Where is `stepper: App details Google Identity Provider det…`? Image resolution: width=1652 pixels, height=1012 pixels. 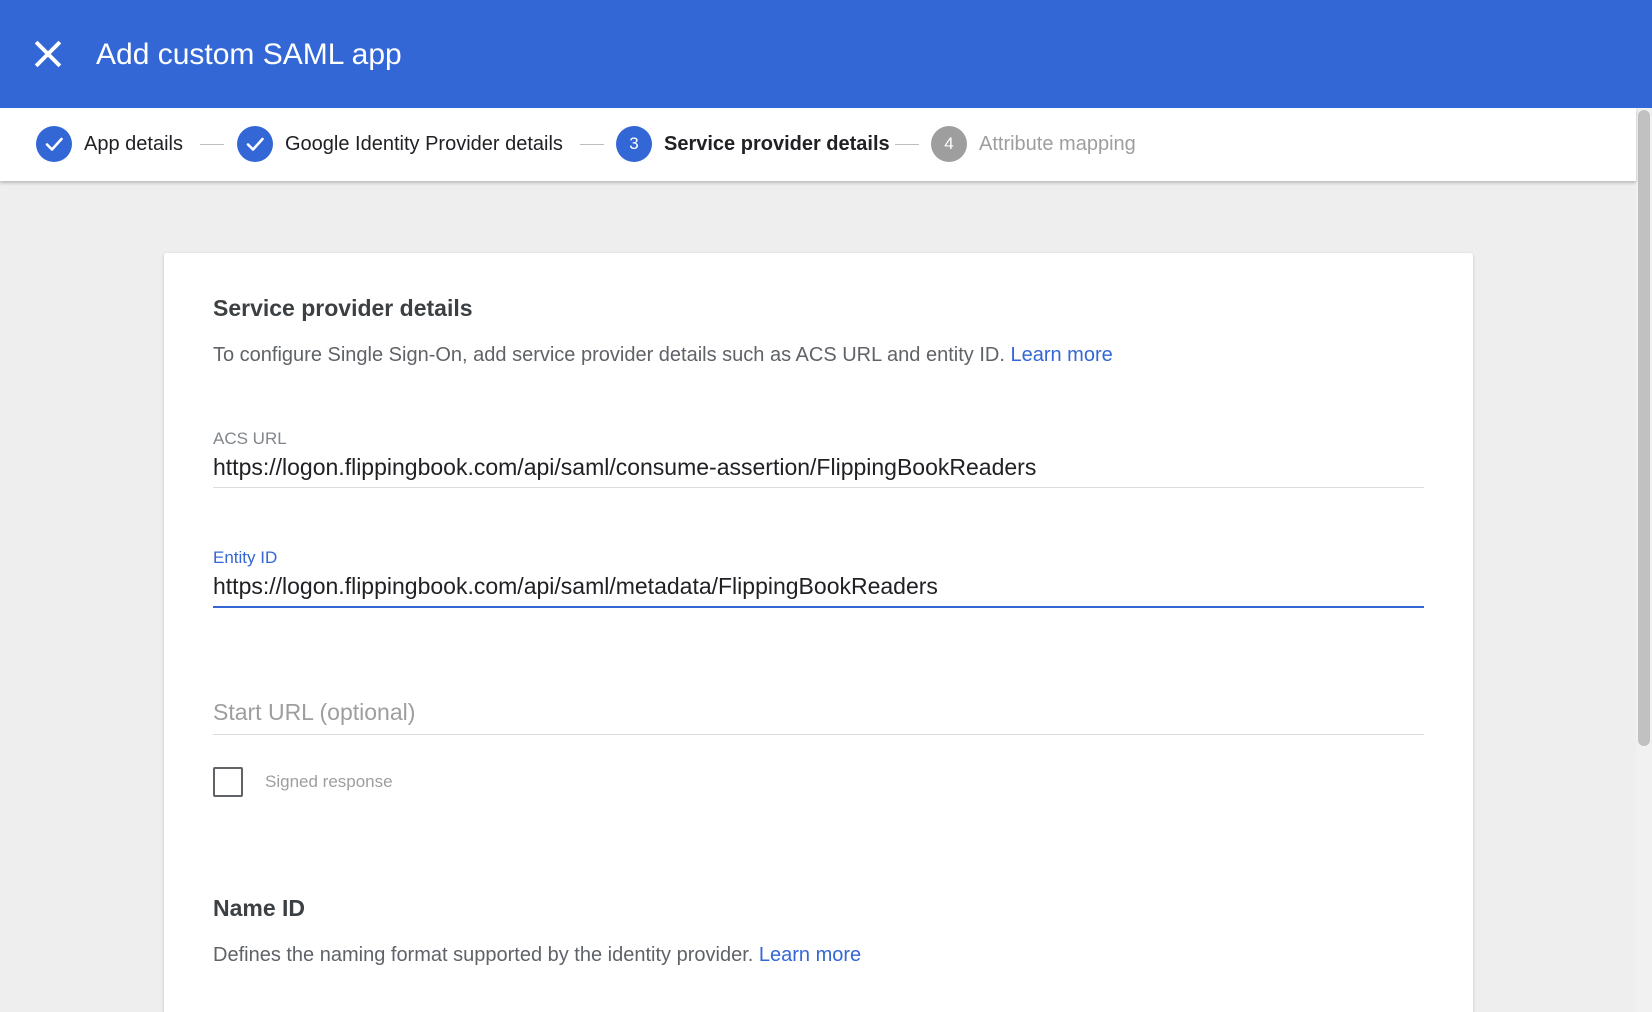 stepper: App details Google Identity Provider det… is located at coordinates (818, 144).